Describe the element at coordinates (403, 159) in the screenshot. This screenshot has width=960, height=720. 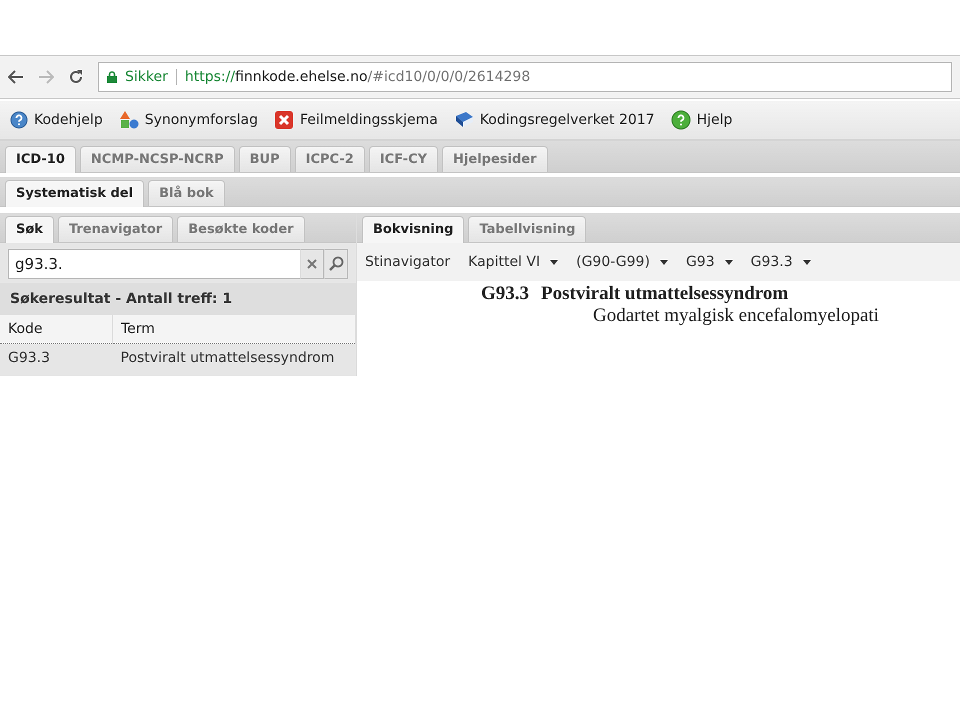
I see `tab: ICF-CY` at that location.